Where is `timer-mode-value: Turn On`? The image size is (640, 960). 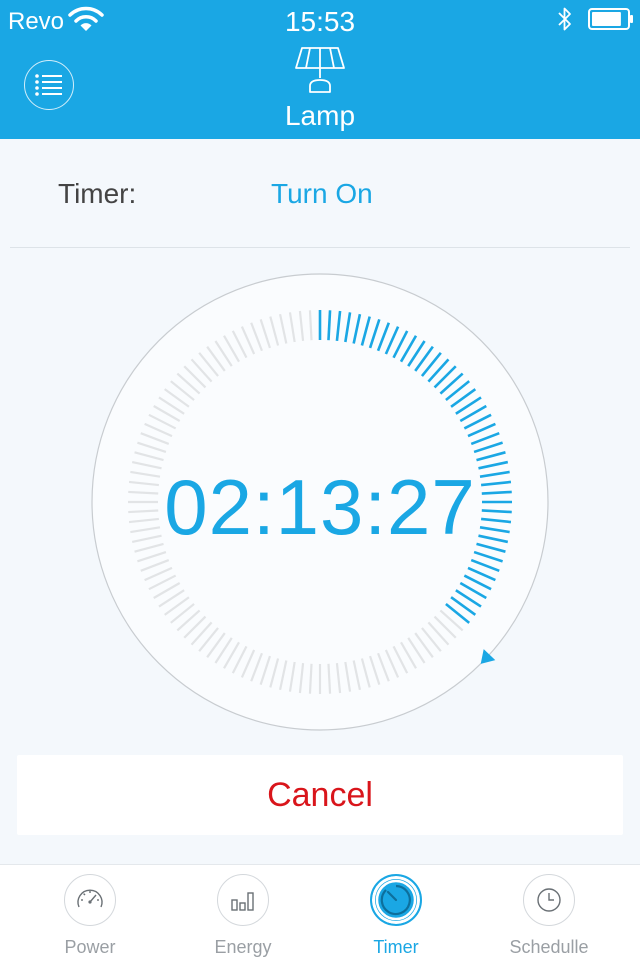 timer-mode-value: Turn On is located at coordinates (322, 194).